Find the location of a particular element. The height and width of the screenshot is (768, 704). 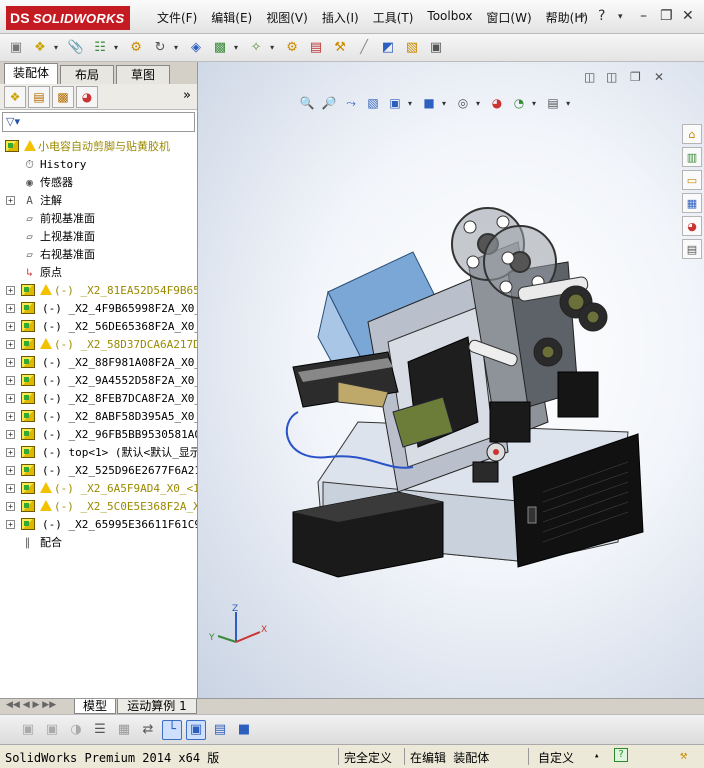

menu-help: 帮助(H) is located at coordinates (567, 17).